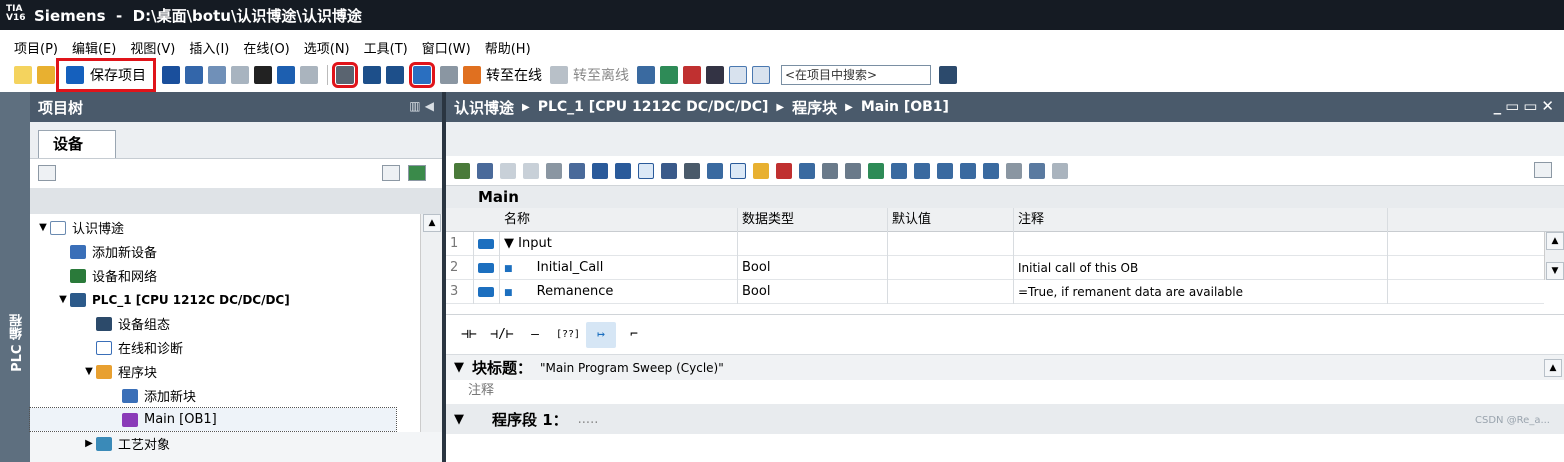 The width and height of the screenshot is (1564, 462). I want to click on column-header-name: 名称, so click(619, 220).